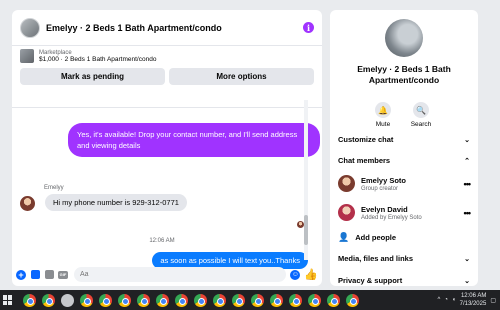 The height and width of the screenshot is (310, 500). What do you see at coordinates (30, 27) in the screenshot?
I see `conversation-avatar` at bounding box center [30, 27].